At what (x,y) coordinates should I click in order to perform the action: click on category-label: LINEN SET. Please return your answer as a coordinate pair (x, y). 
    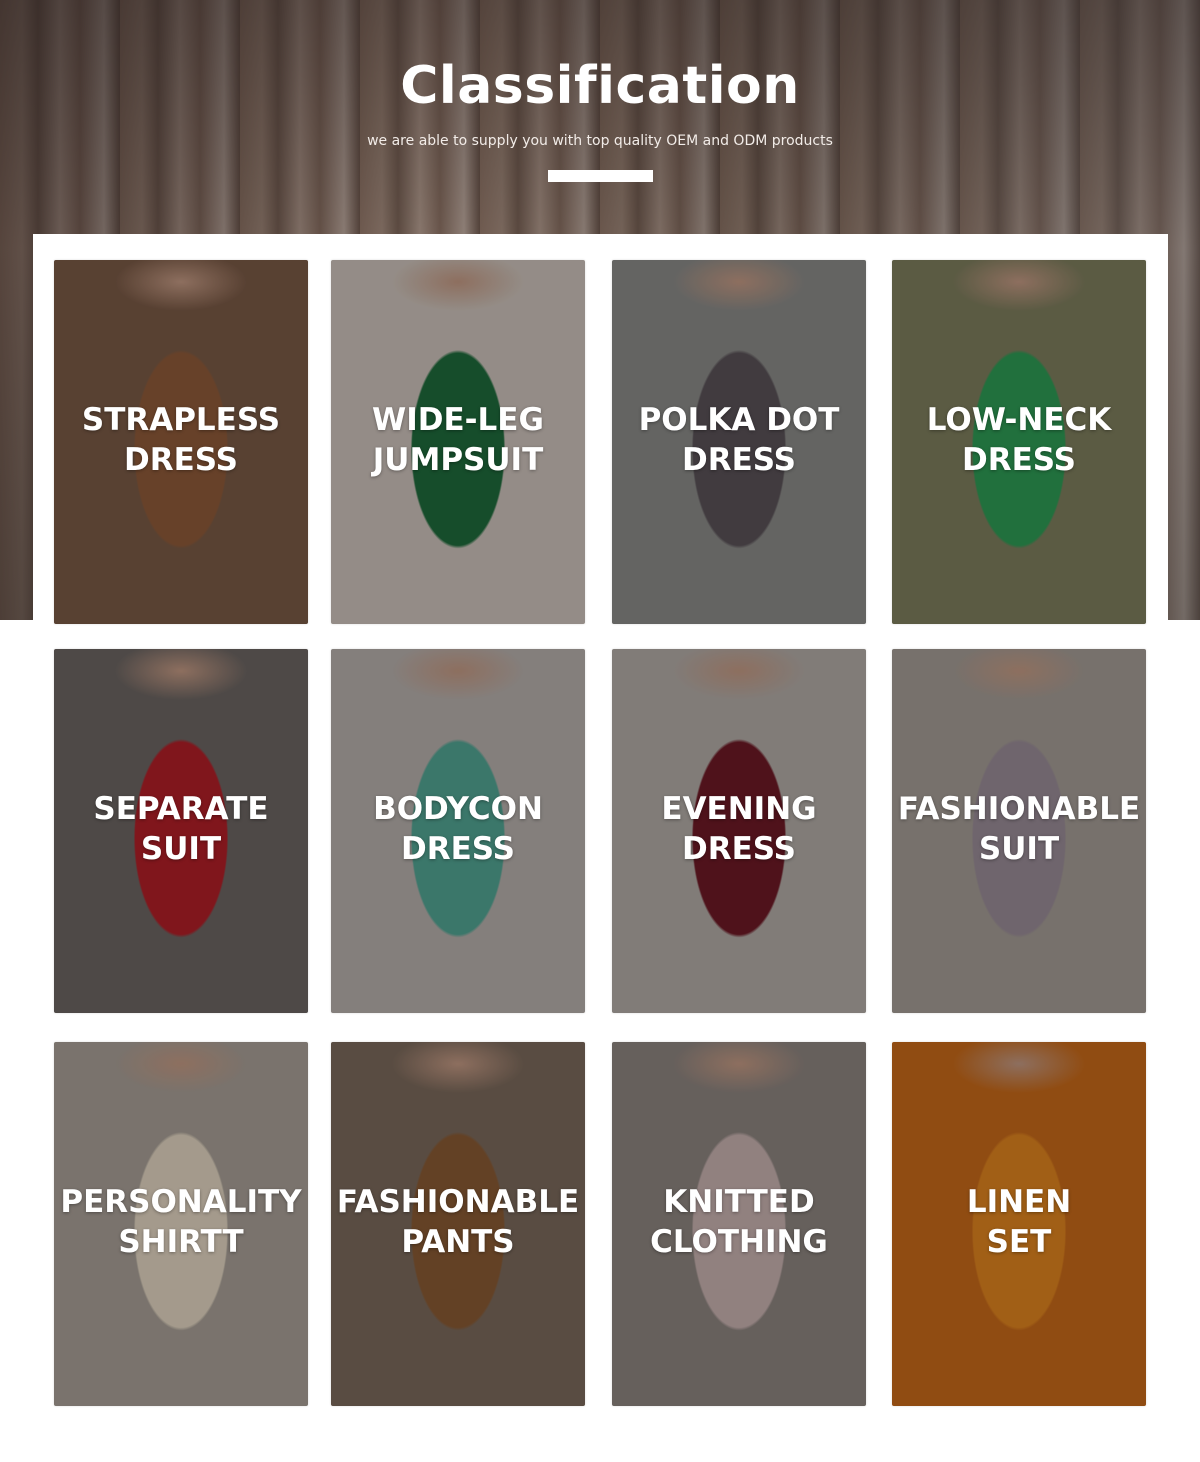
    Looking at the image, I should click on (1019, 1222).